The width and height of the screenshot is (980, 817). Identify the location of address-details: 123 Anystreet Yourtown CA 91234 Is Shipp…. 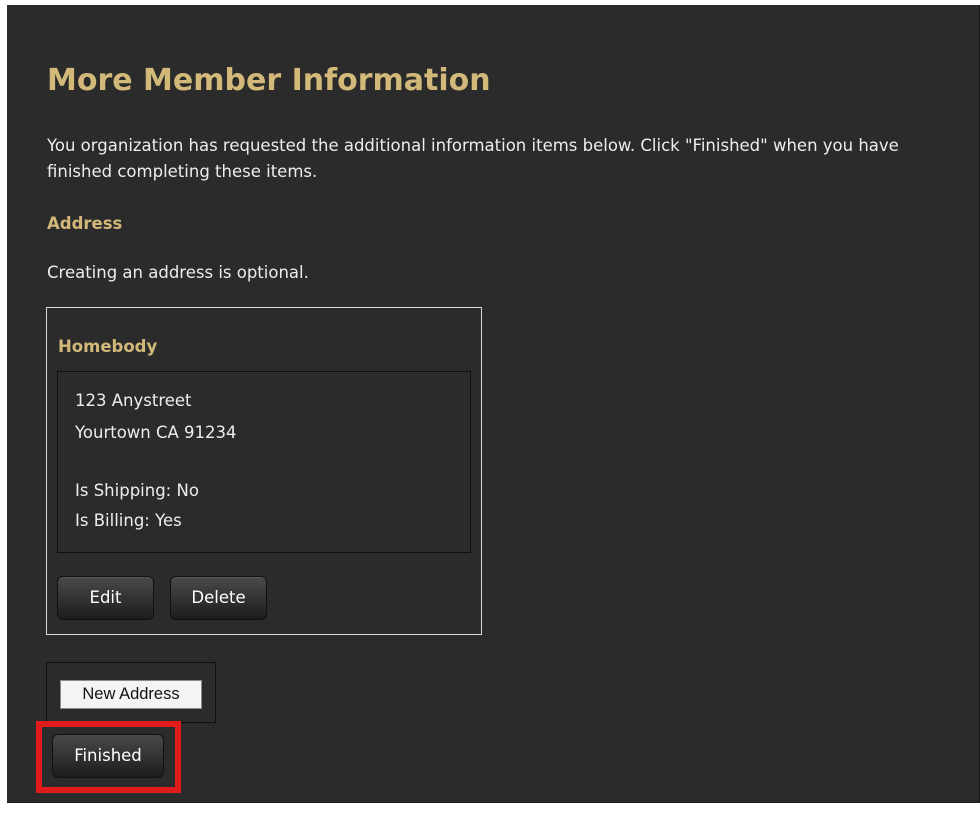
(264, 462).